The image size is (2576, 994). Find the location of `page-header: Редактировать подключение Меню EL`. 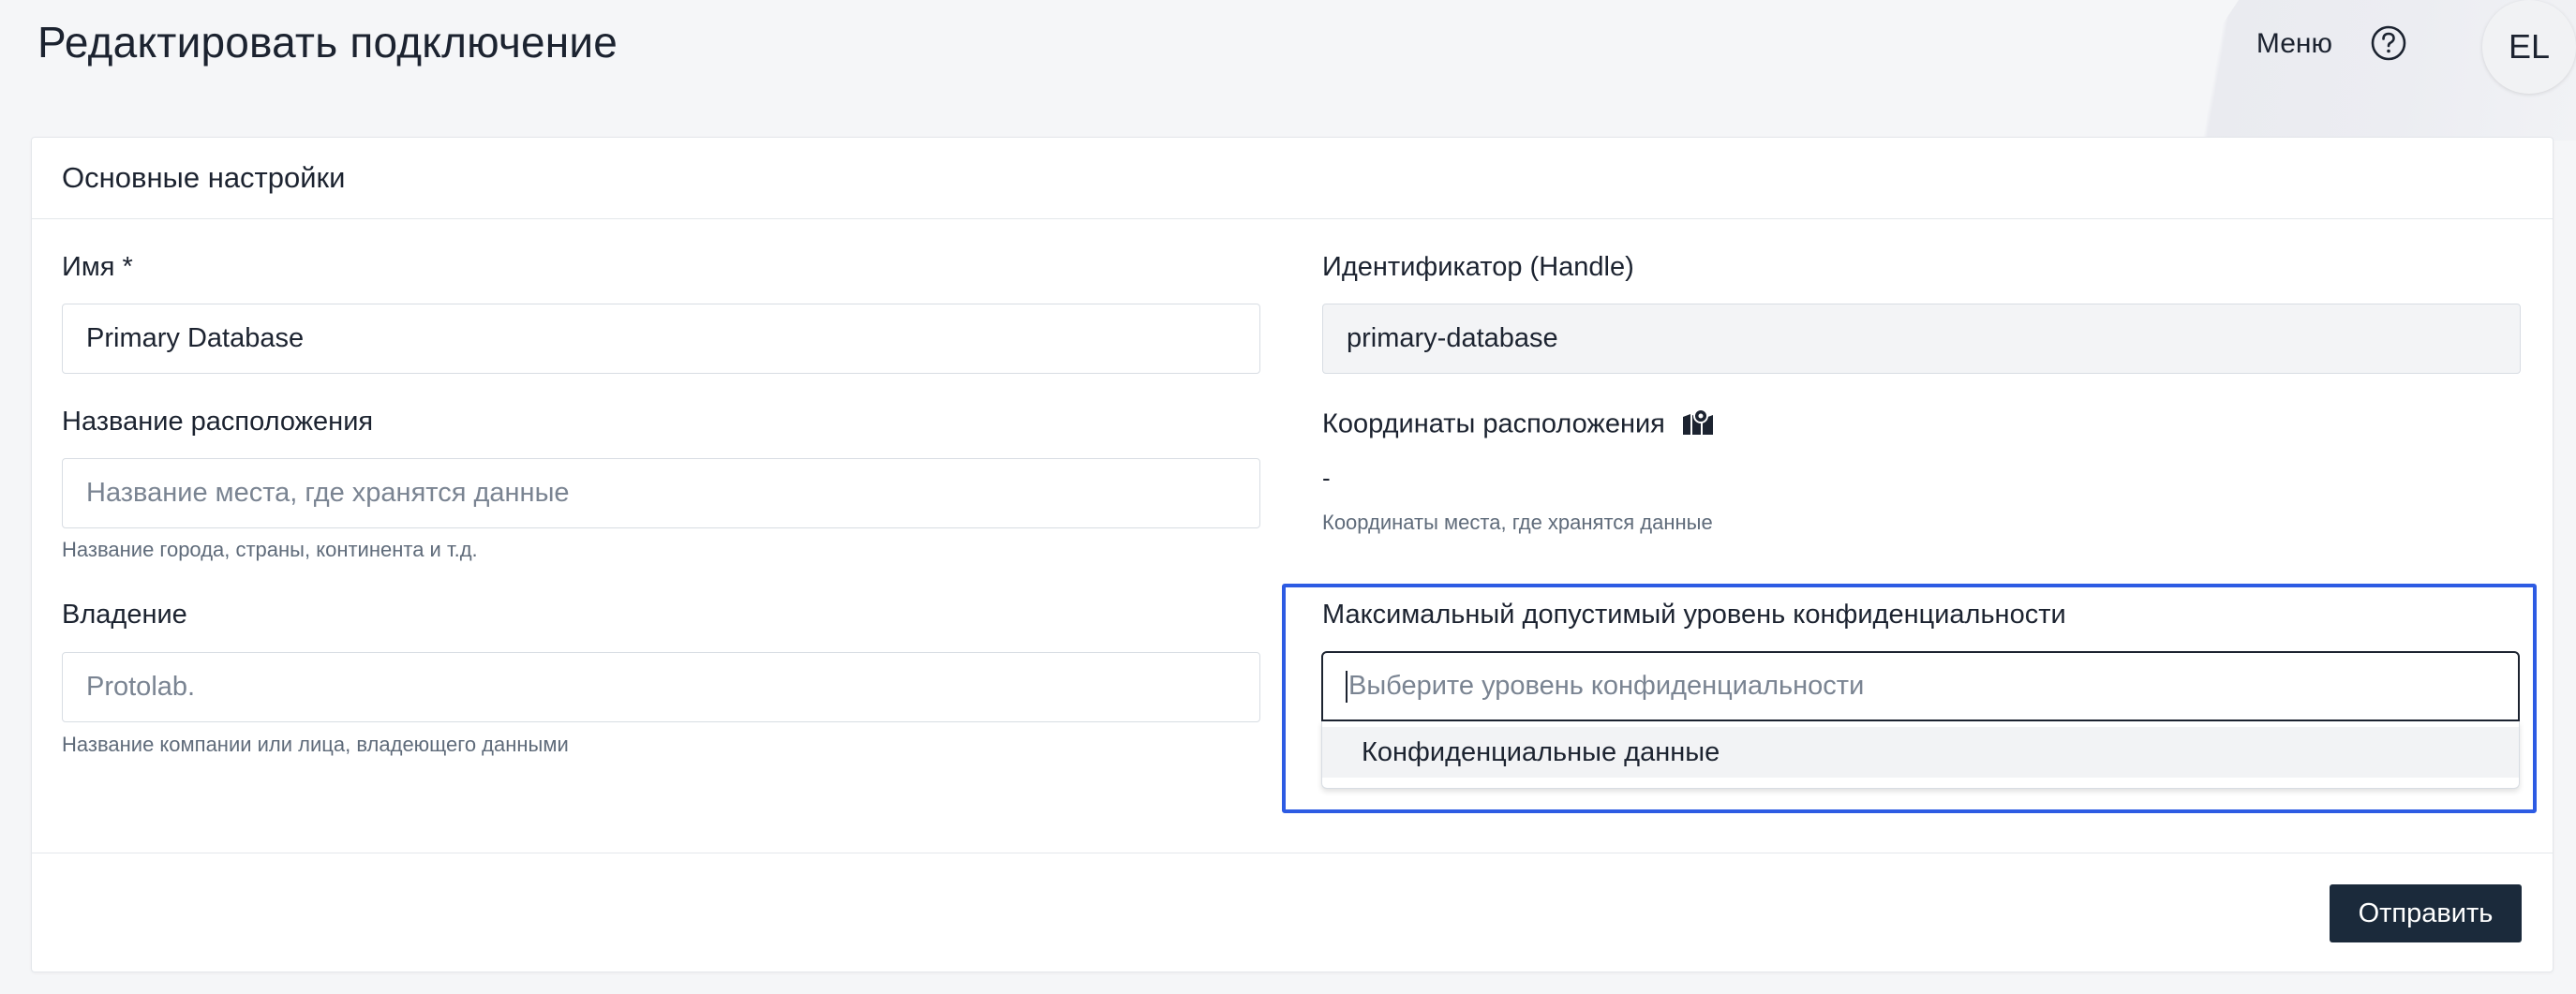

page-header: Редактировать подключение Меню EL is located at coordinates (1288, 47).